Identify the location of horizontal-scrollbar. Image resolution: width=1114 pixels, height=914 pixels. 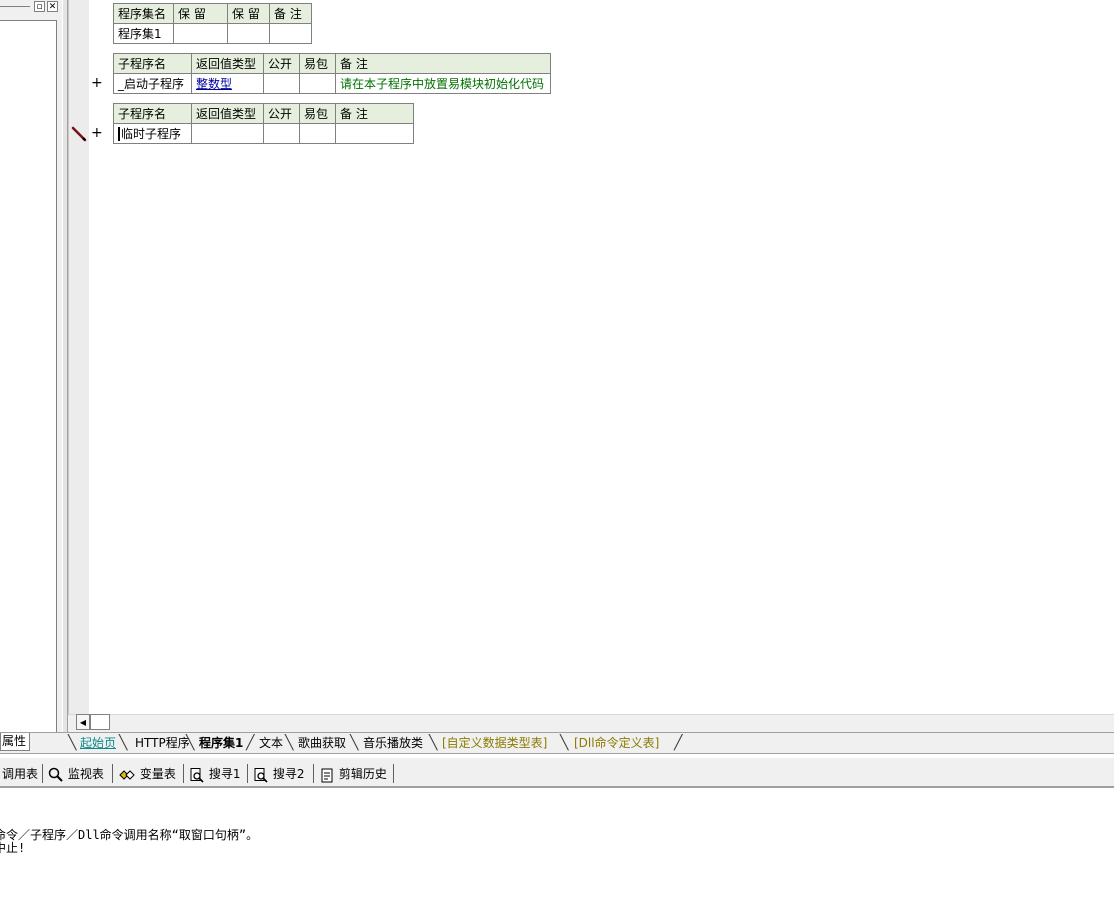
(591, 723).